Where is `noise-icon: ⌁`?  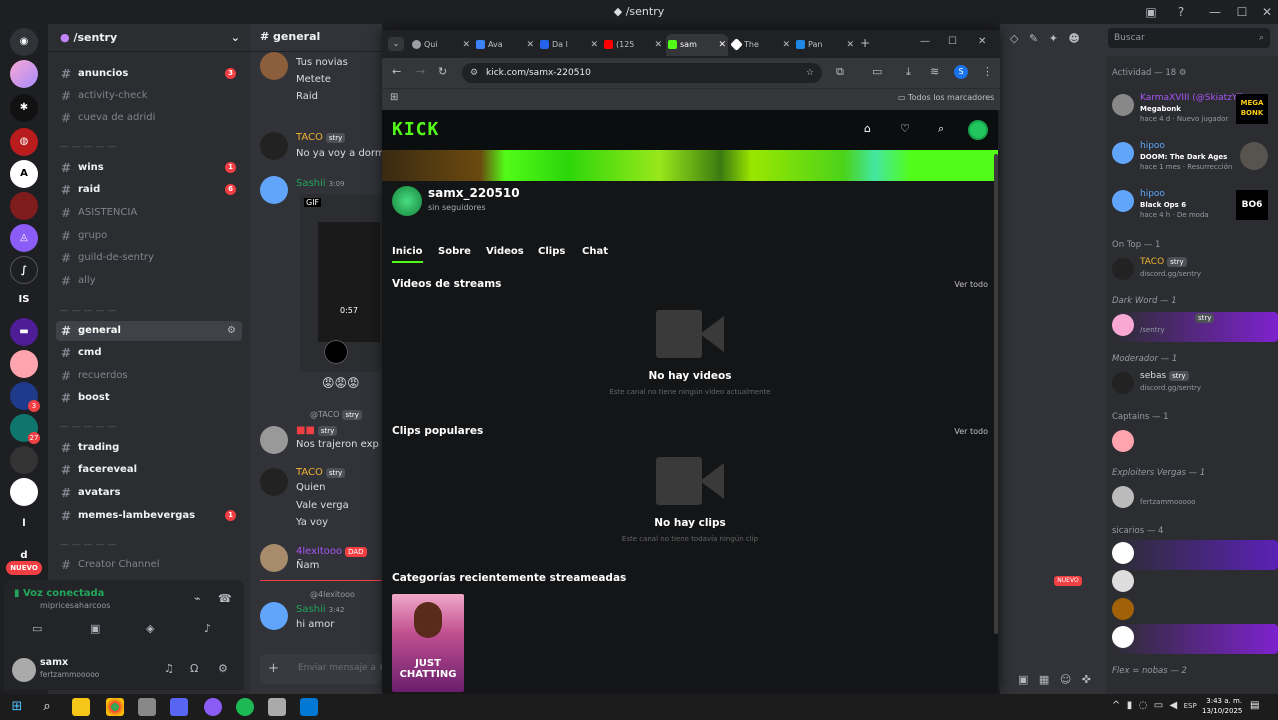
noise-icon: ⌁ is located at coordinates (197, 598).